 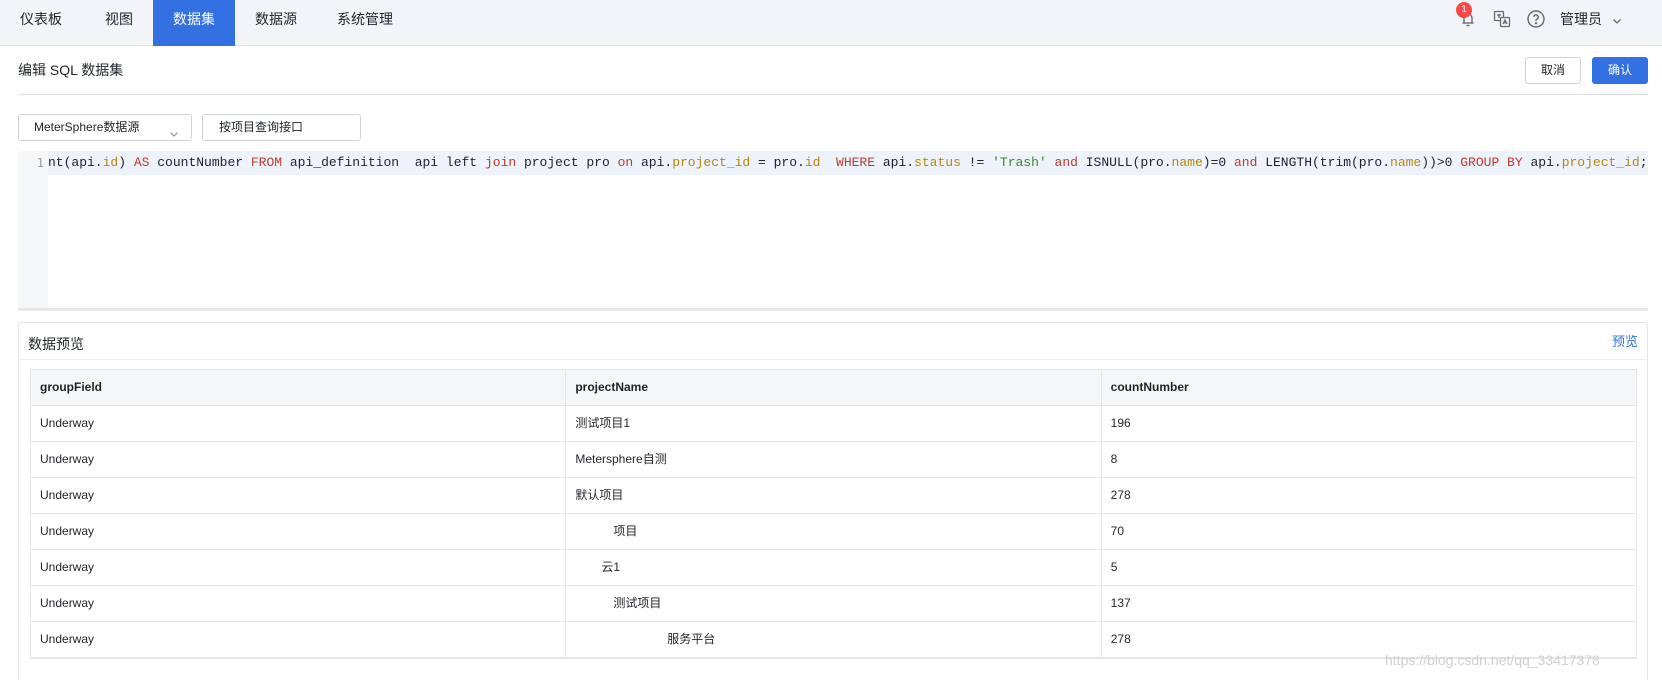 I want to click on code-token: nt(api., so click(x=75, y=162).